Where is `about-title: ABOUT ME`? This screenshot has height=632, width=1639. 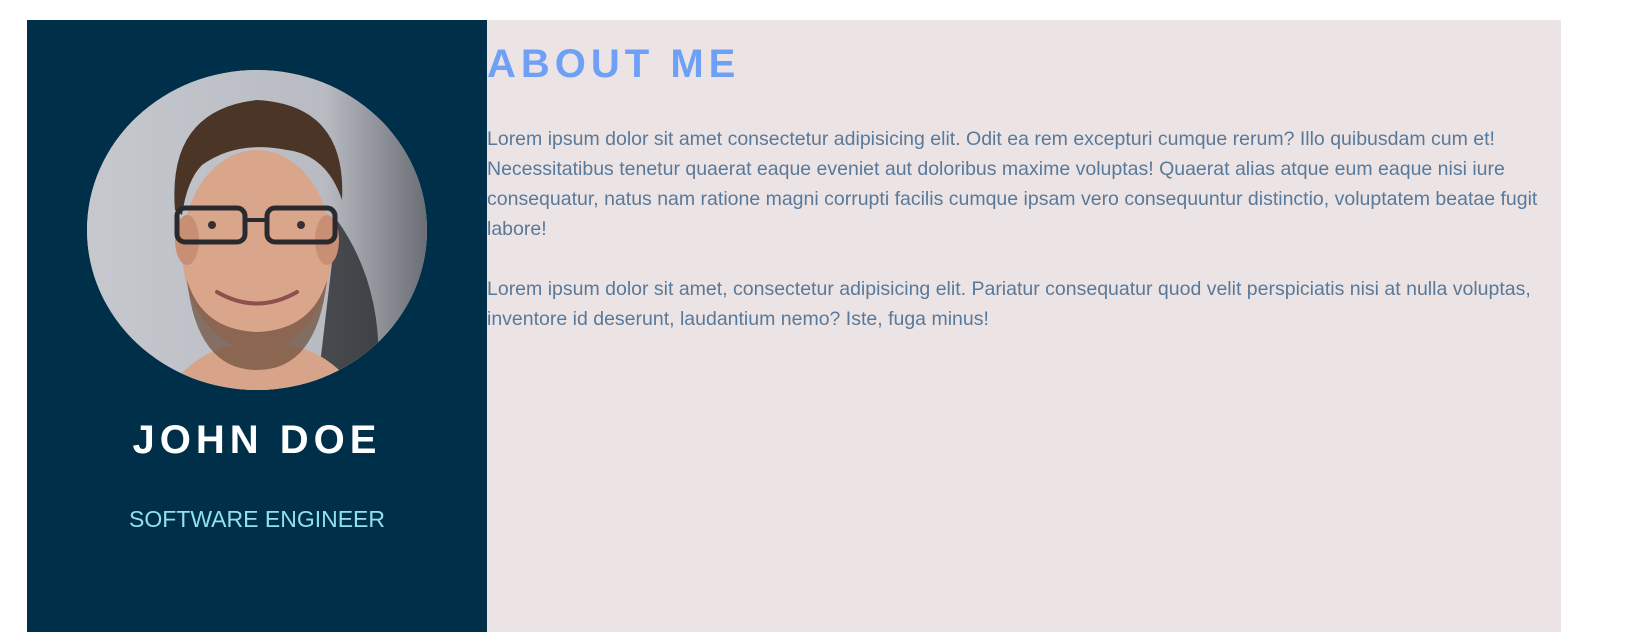 about-title: ABOUT ME is located at coordinates (614, 64).